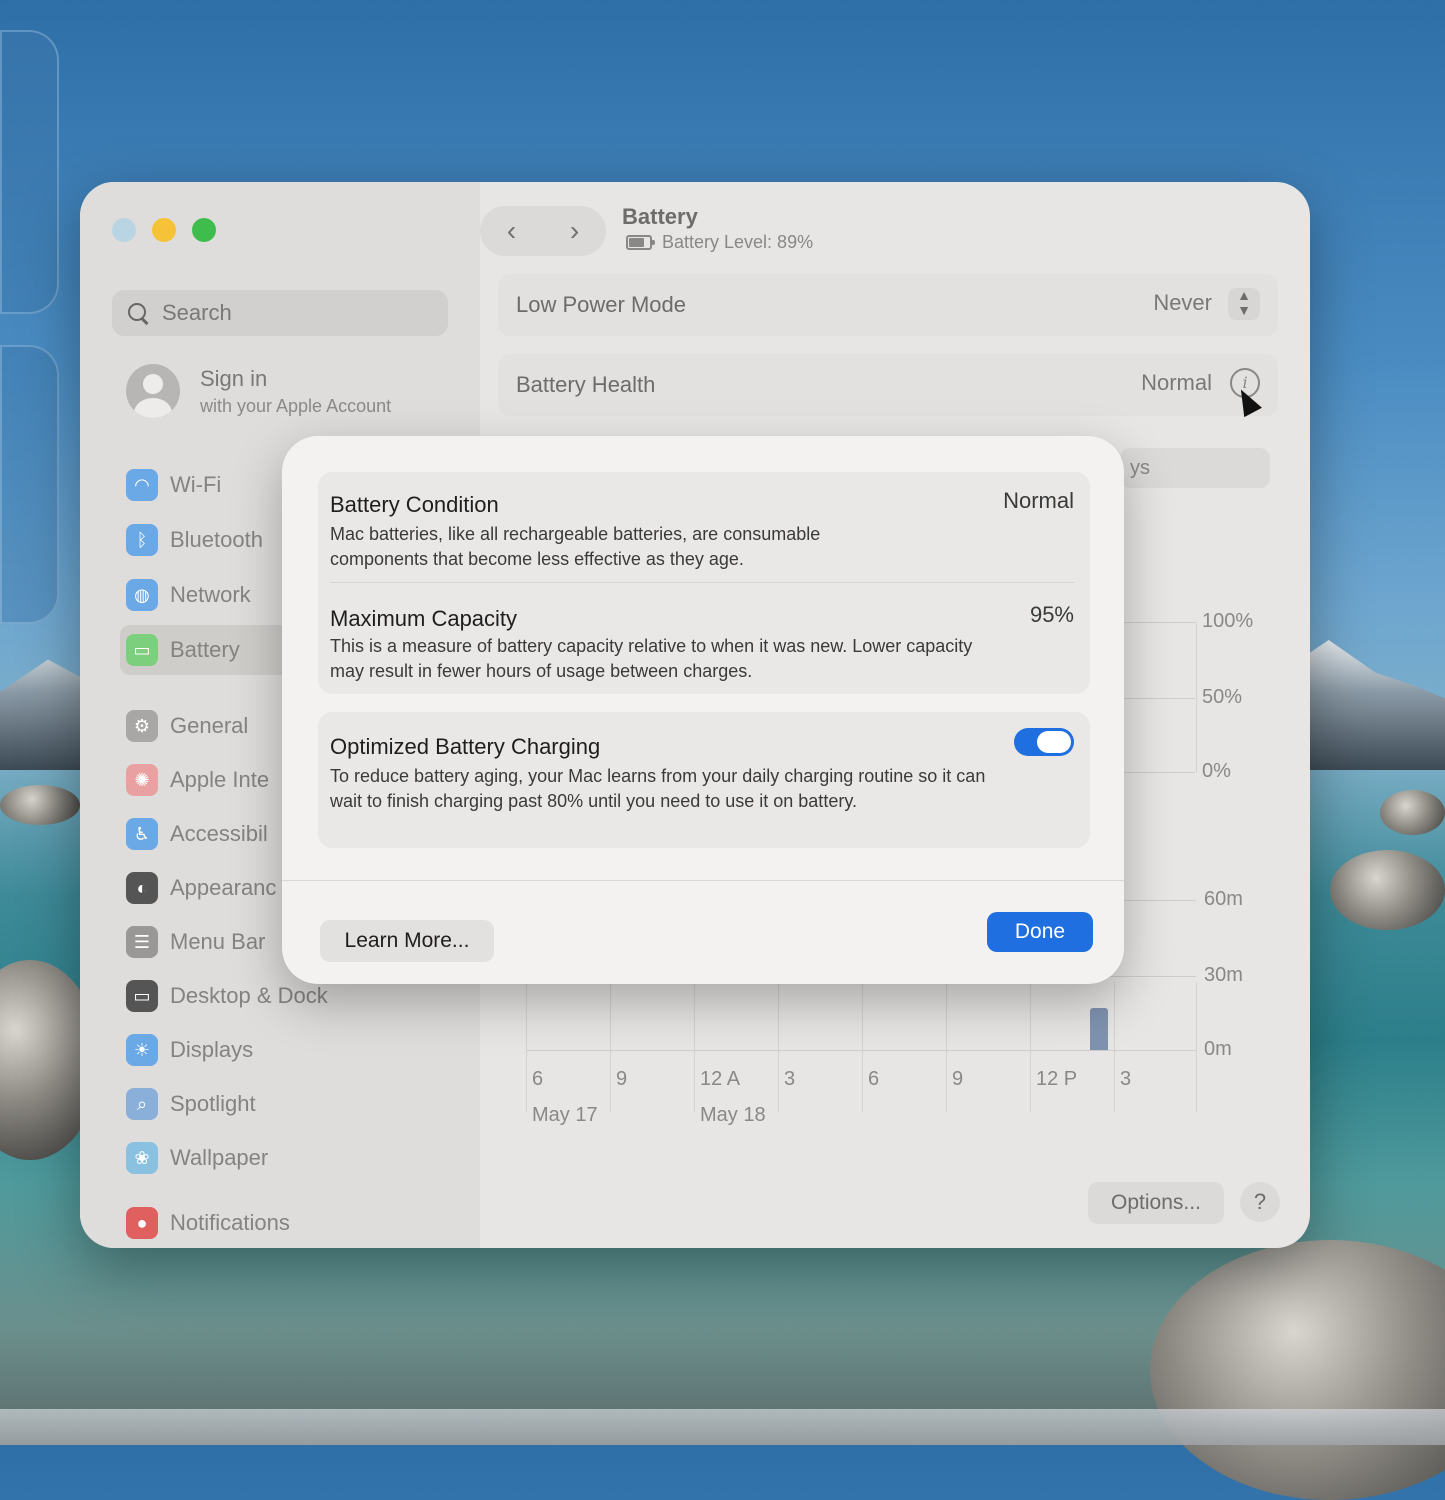  Describe the element at coordinates (142, 780) in the screenshot. I see `apple-intelligence-icon: ✺` at that location.